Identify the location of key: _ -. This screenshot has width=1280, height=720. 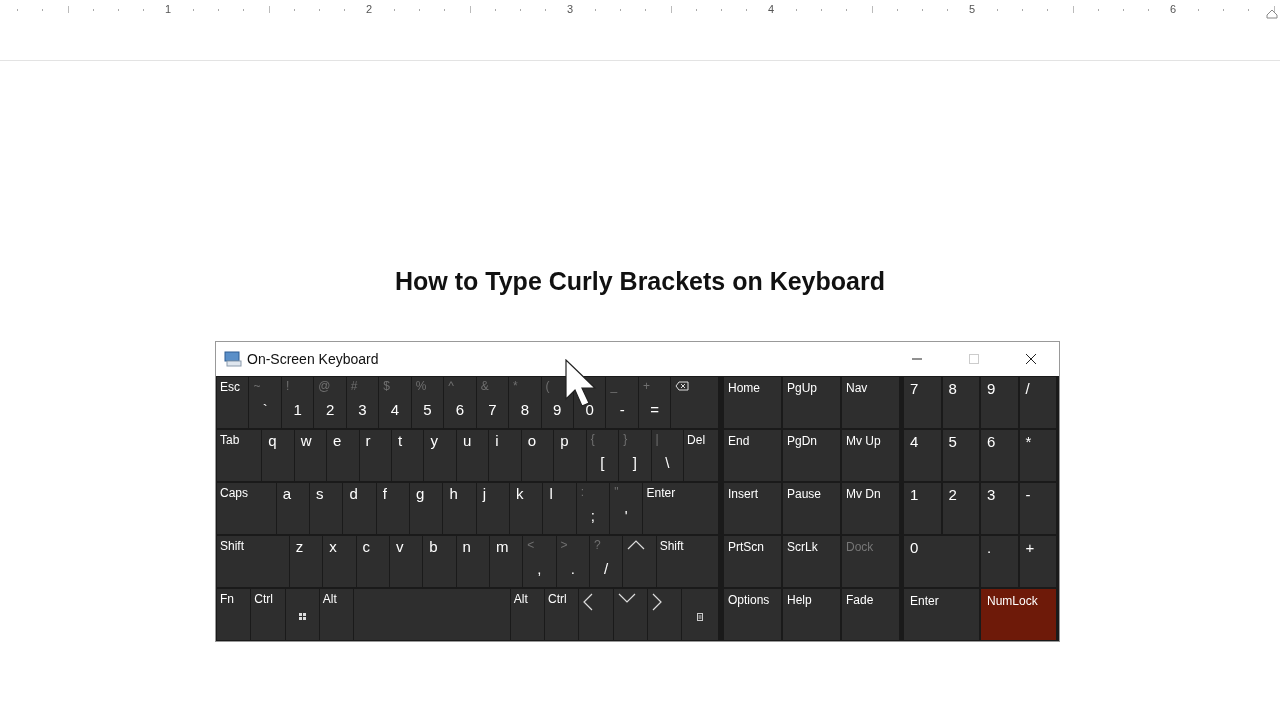
(622, 402).